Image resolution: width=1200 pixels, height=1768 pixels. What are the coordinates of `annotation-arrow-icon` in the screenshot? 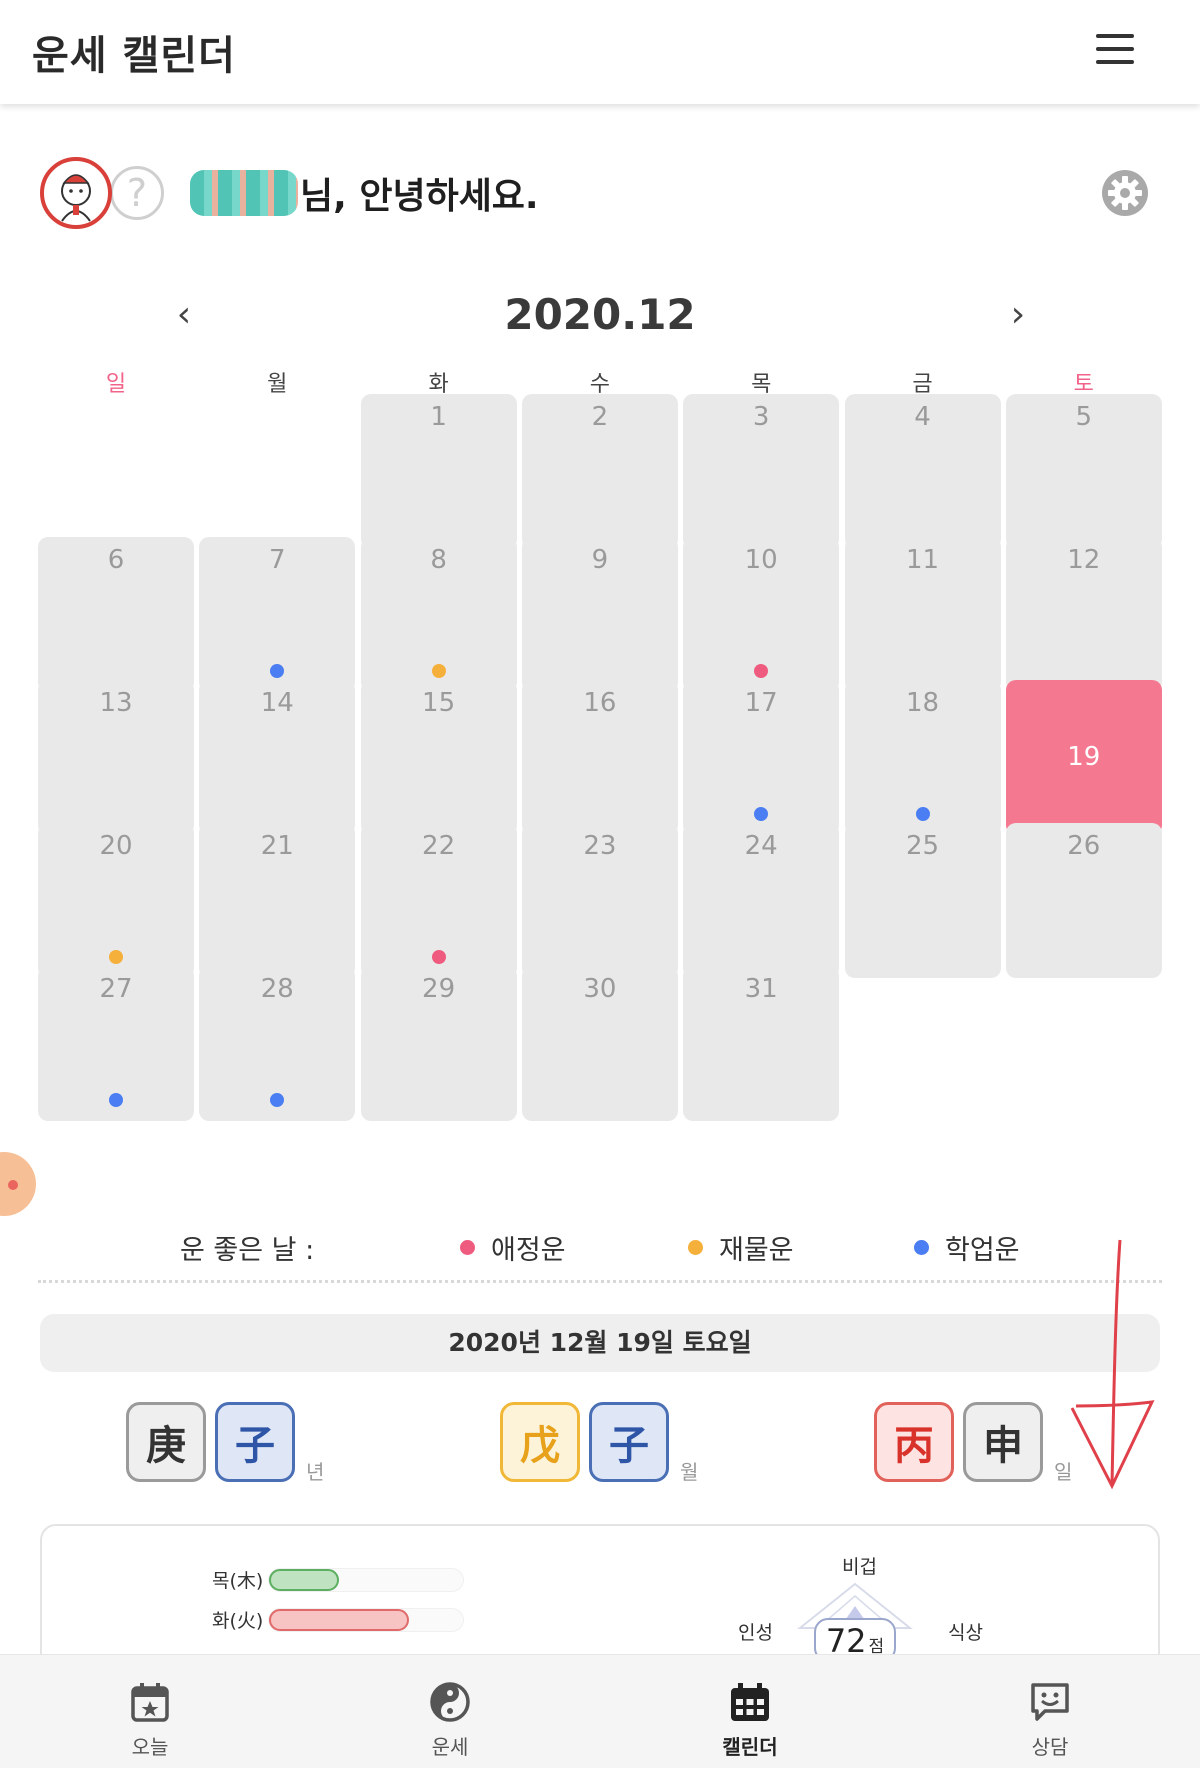 It's located at (1112, 1364).